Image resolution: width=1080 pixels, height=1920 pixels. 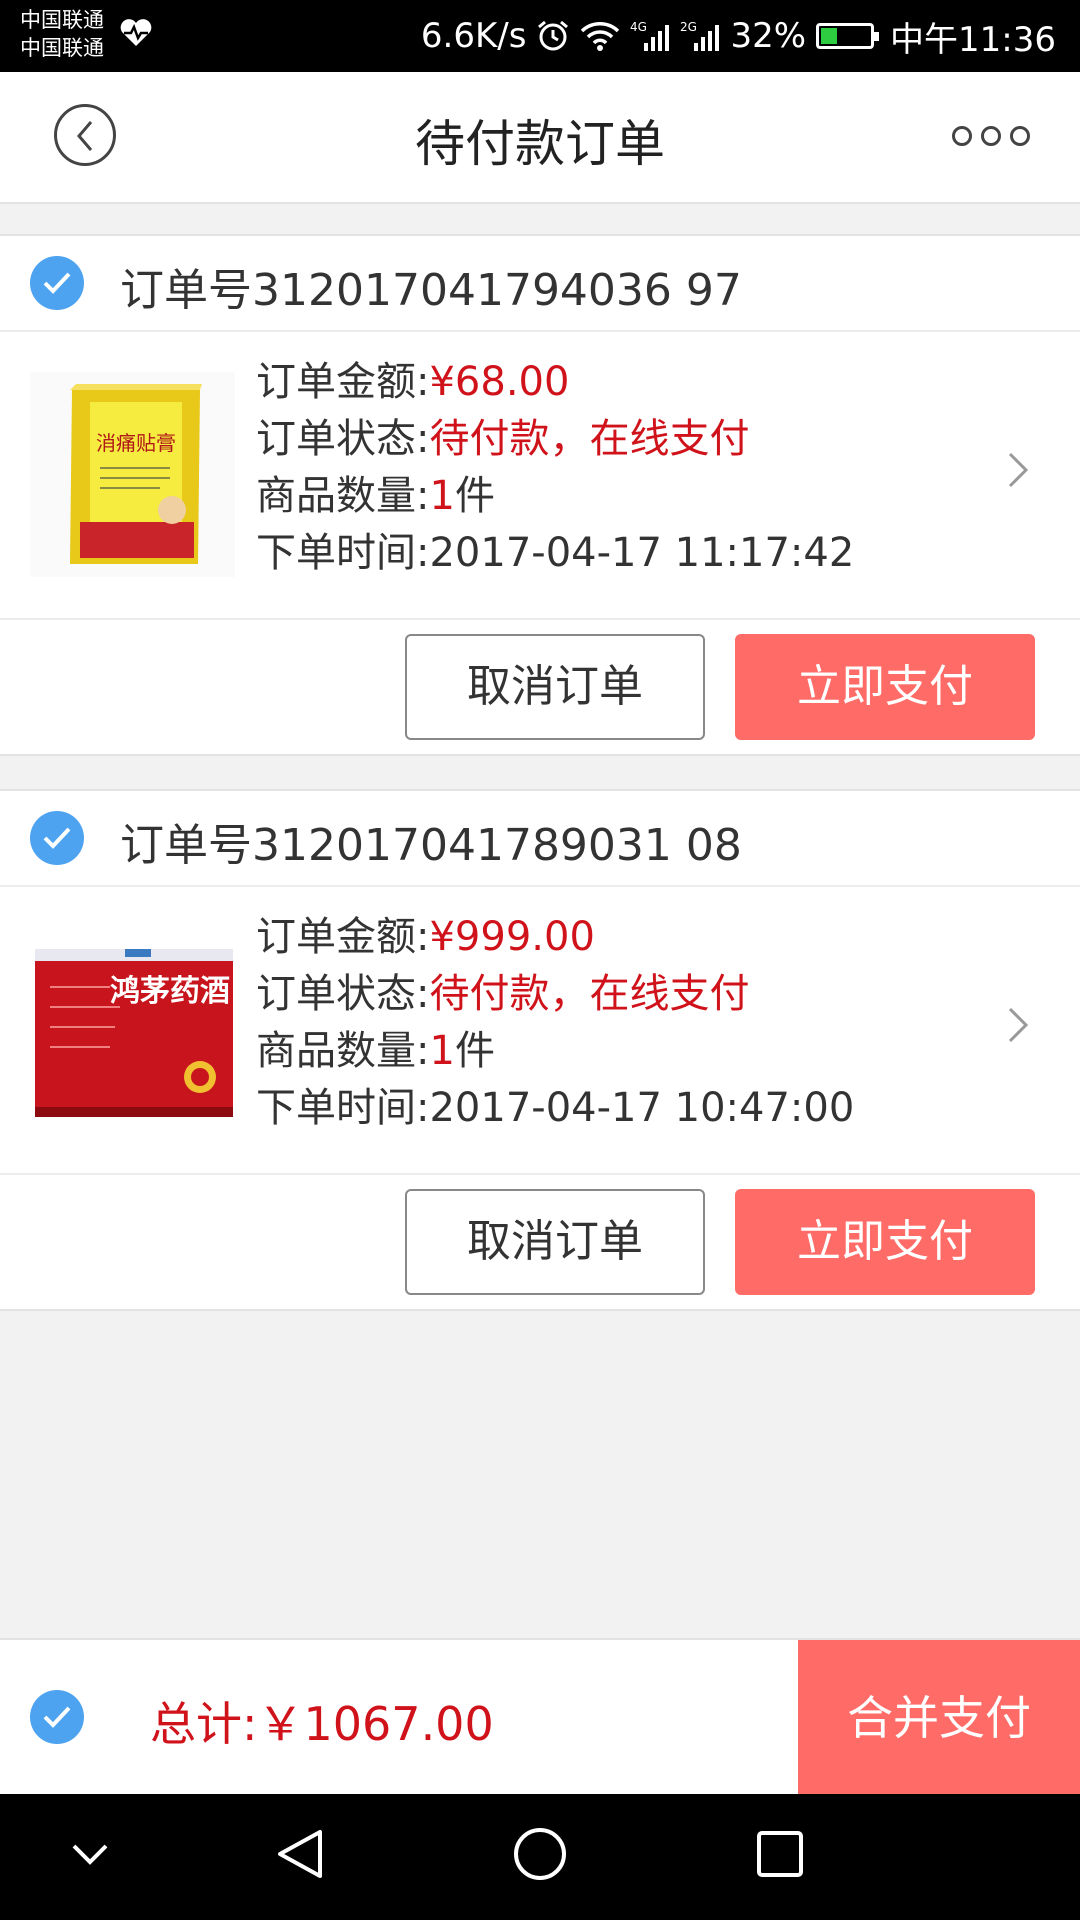 I want to click on nav-recents-icon, so click(x=780, y=1854).